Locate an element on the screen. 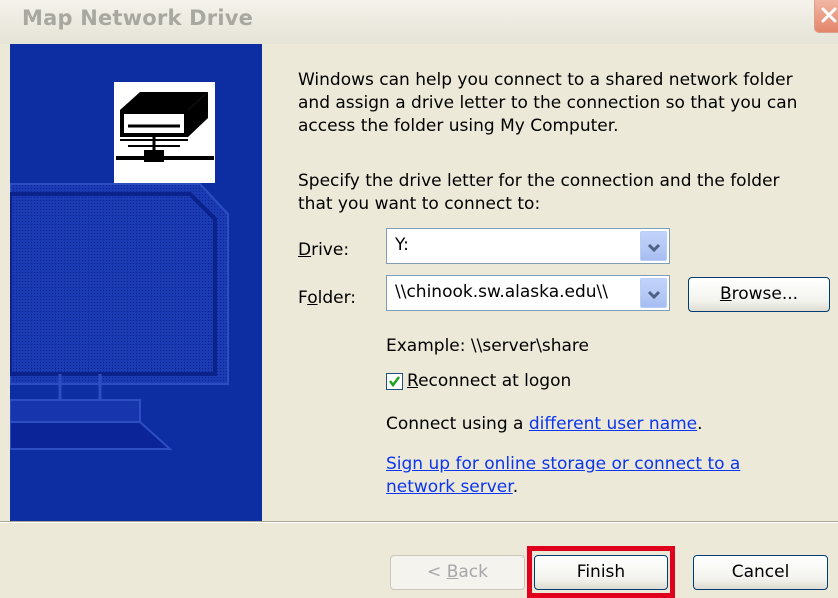 Image resolution: width=838 pixels, height=598 pixels. bottom-separator is located at coordinates (419, 522).